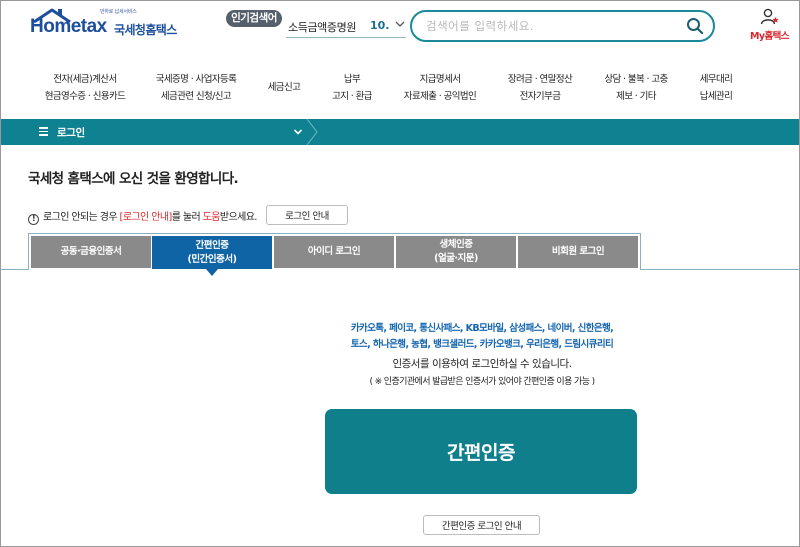 The width and height of the screenshot is (800, 547). I want to click on popular-search-rank: 10., so click(380, 25).